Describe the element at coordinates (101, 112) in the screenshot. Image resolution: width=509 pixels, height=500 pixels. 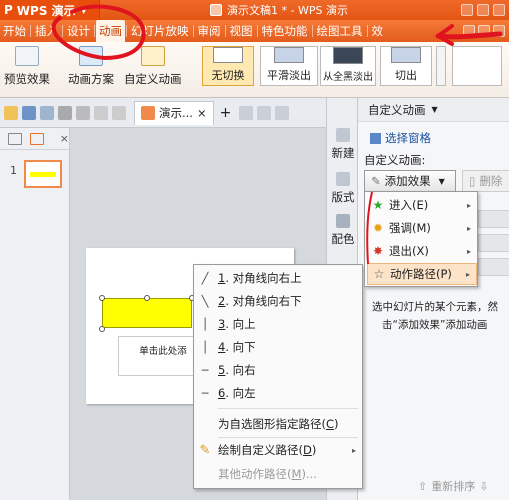
I see `undo-icon` at that location.